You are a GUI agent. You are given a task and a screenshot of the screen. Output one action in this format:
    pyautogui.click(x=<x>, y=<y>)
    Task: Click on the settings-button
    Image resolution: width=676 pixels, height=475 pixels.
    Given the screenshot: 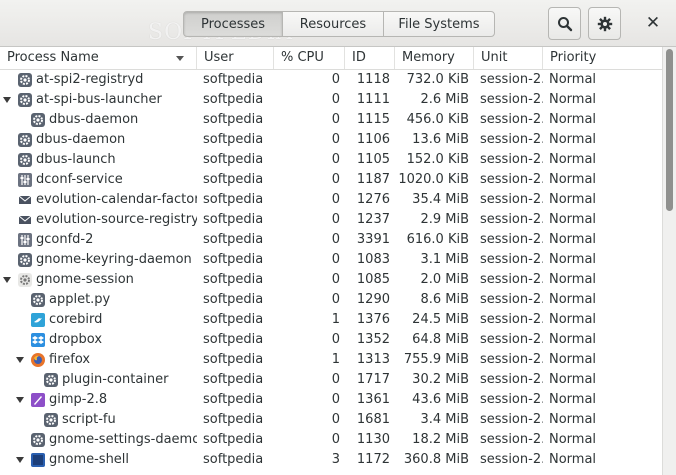 What is the action you would take?
    pyautogui.click(x=604, y=23)
    